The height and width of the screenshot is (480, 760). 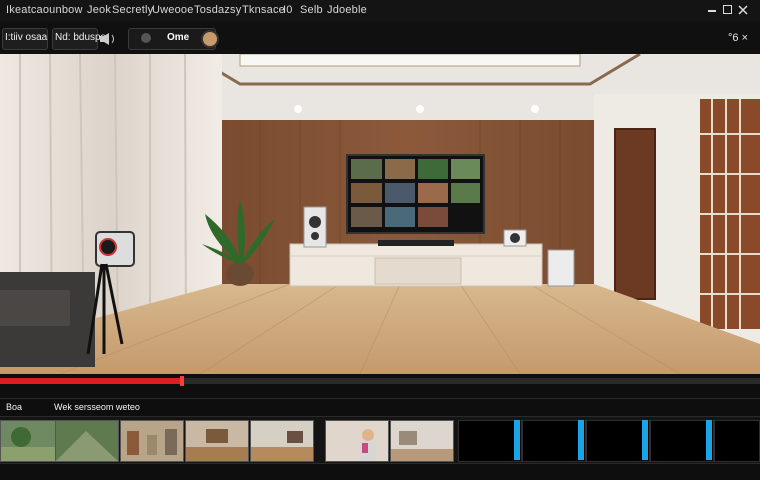 What do you see at coordinates (182, 381) in the screenshot?
I see `playhead-handle` at bounding box center [182, 381].